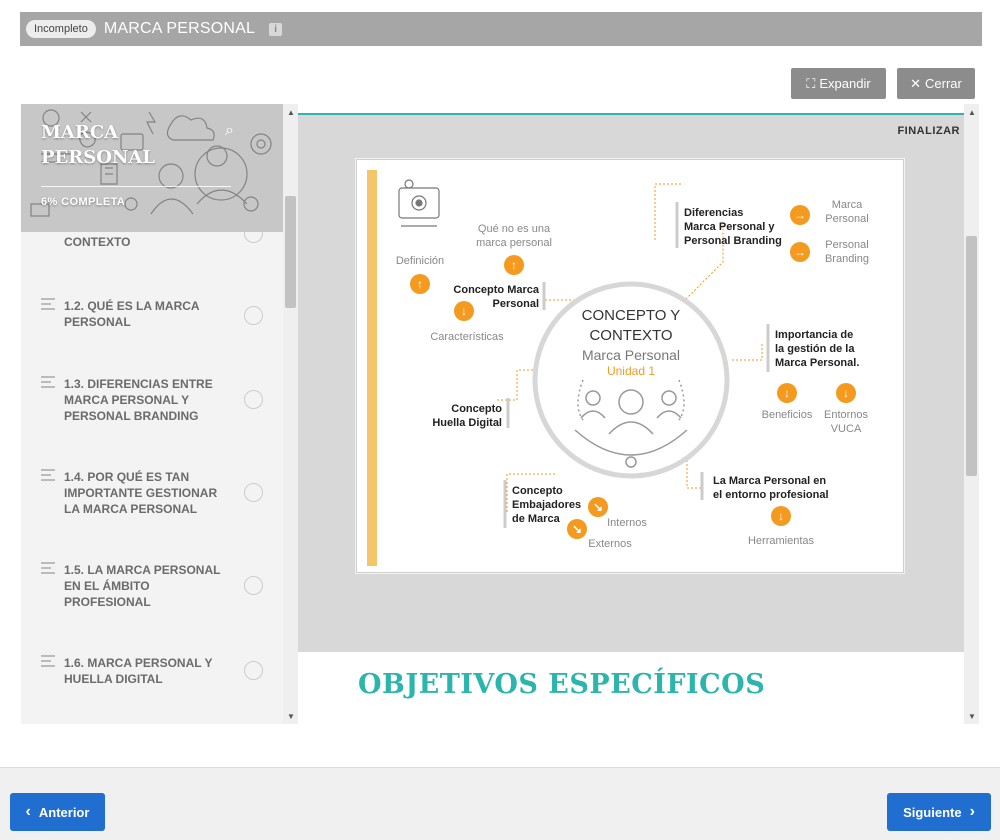 The image size is (1000, 840). Describe the element at coordinates (476, 409) in the screenshot. I see `huella-1: Concepto` at that location.